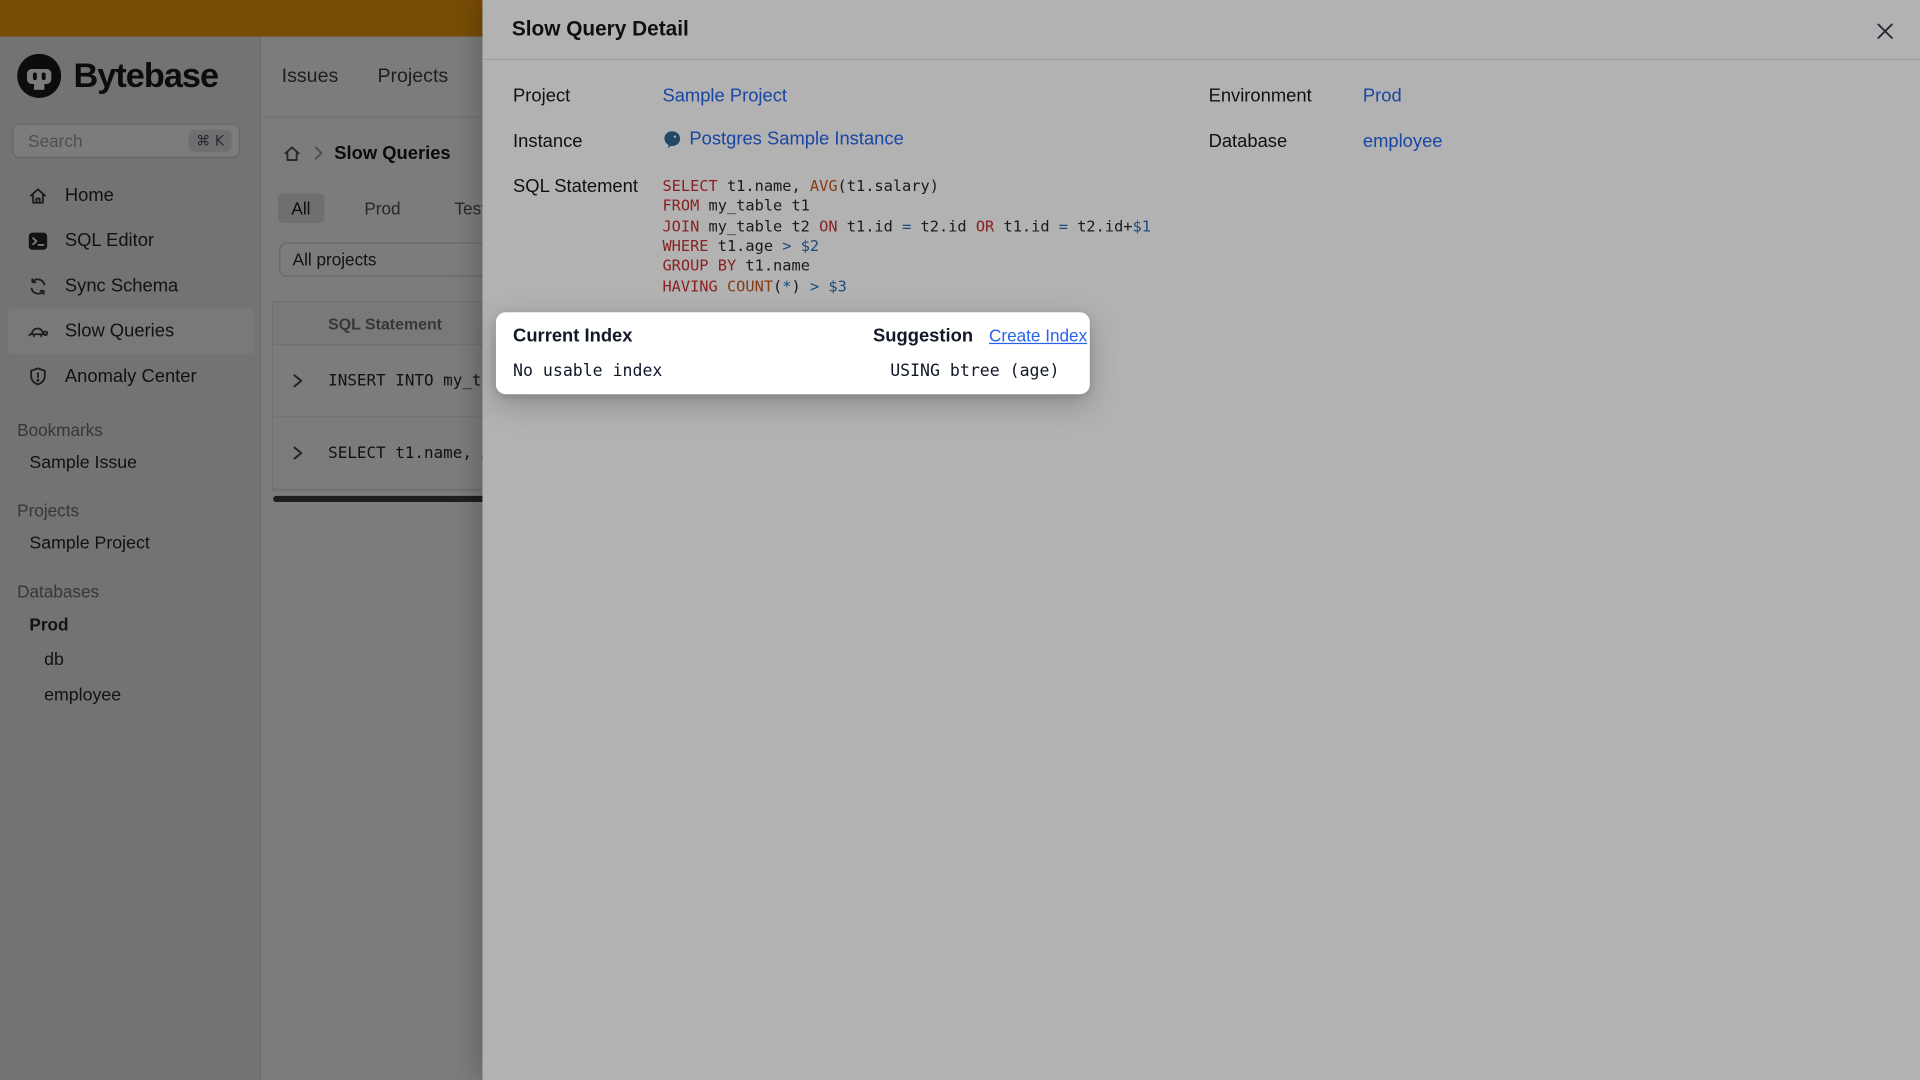  What do you see at coordinates (793, 371) in the screenshot?
I see `popover-value-row: No usable index USING btree (age)` at bounding box center [793, 371].